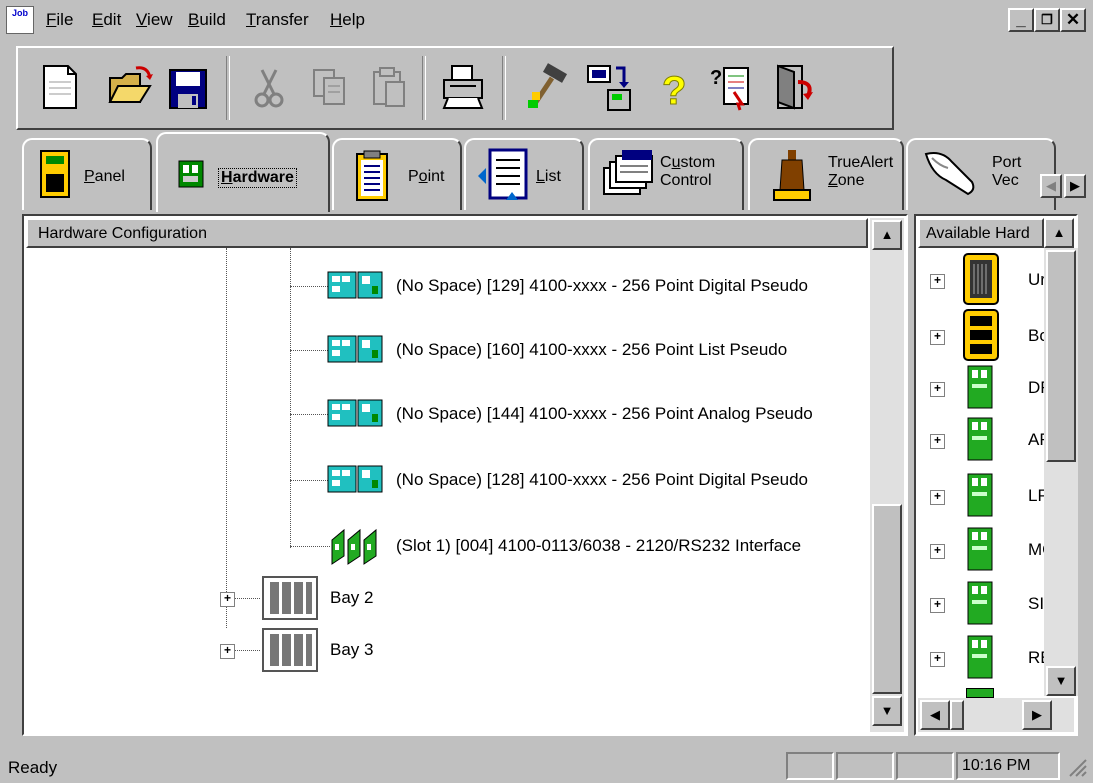 This screenshot has width=1093, height=783. I want to click on menu-view: View, so click(154, 20).